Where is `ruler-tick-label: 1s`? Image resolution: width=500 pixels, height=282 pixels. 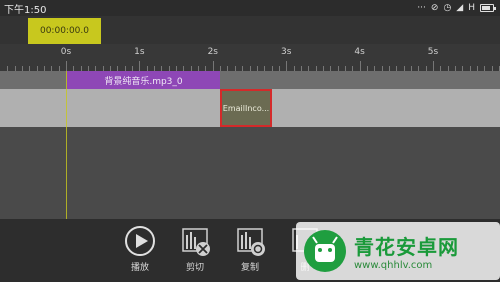 ruler-tick-label: 1s is located at coordinates (139, 52).